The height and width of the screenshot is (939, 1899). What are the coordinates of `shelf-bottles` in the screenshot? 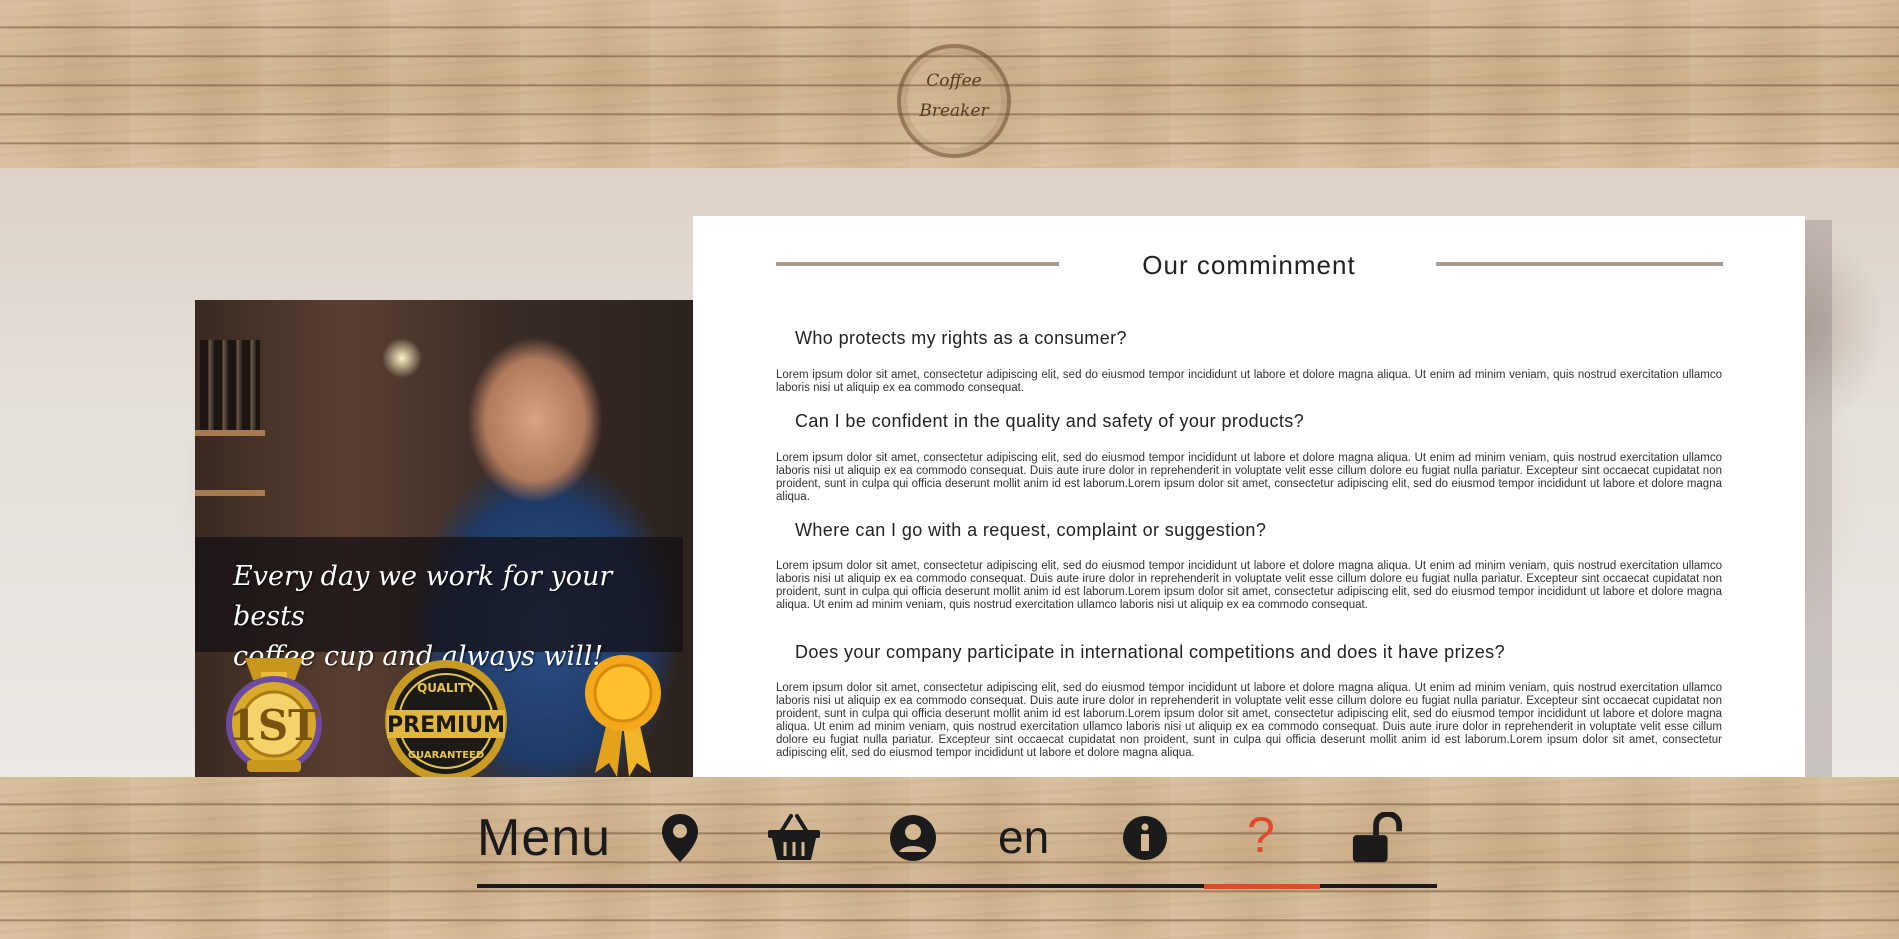 It's located at (230, 385).